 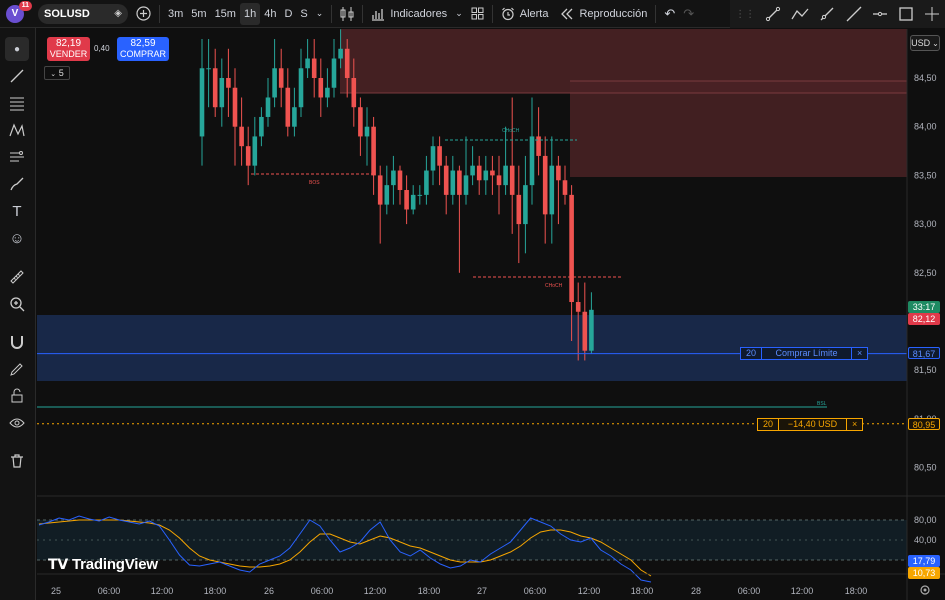 I want to click on text-icon: T, so click(x=17, y=211).